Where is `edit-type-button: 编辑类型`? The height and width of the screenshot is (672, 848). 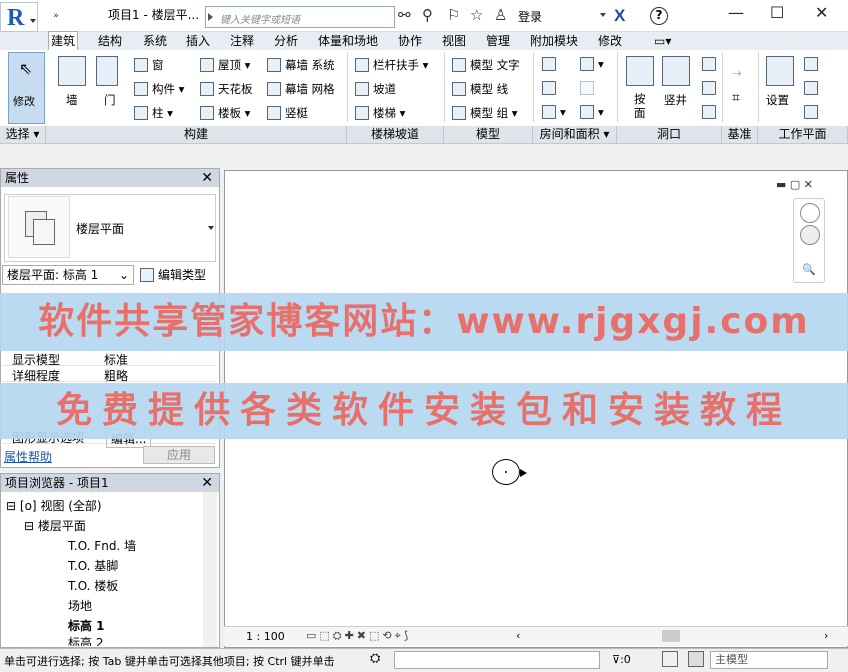 edit-type-button: 编辑类型 is located at coordinates (173, 274).